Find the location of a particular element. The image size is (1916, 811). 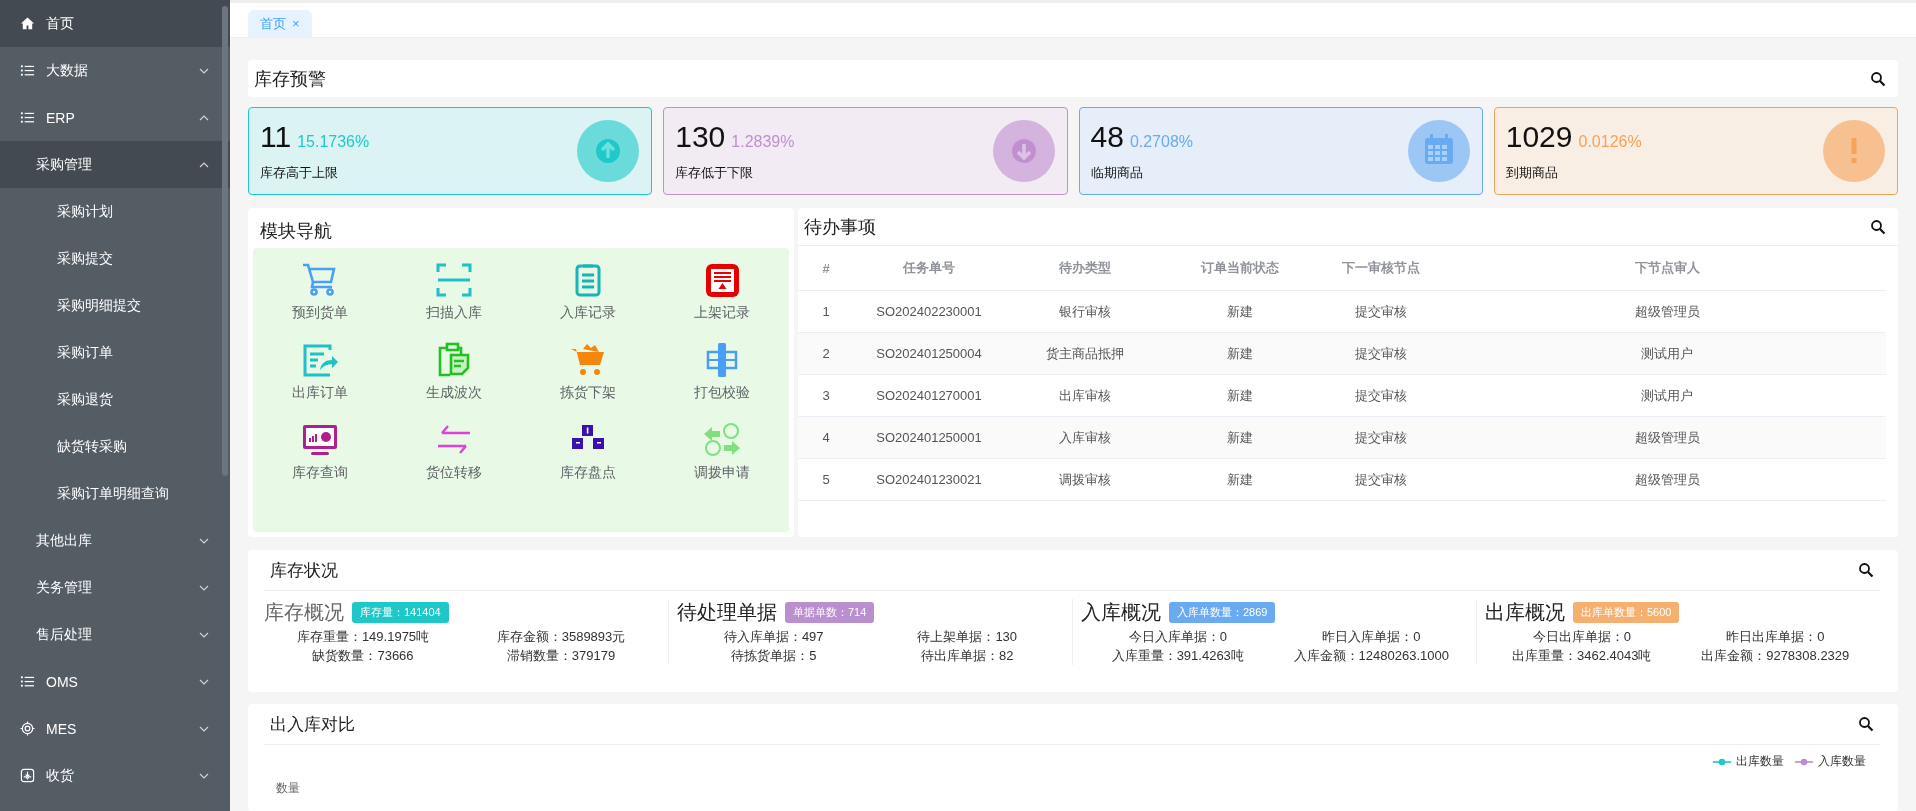

stat-text: 库存重量：149.1975吨 is located at coordinates (363, 637).